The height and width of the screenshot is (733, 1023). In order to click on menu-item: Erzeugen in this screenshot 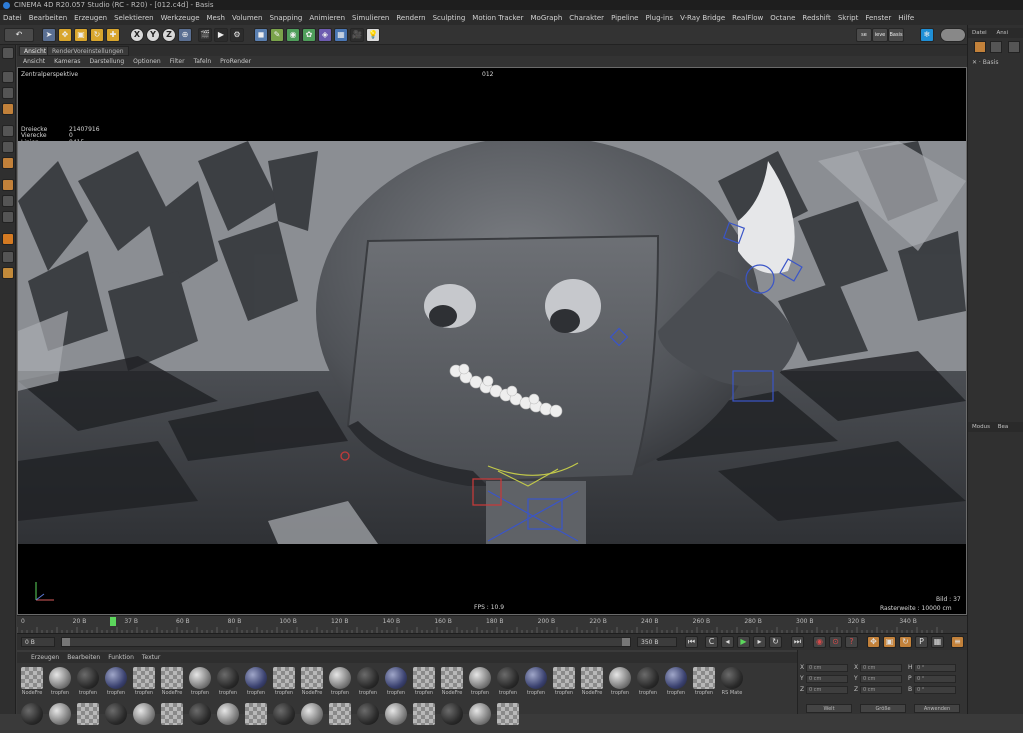, I will do `click(90, 18)`.